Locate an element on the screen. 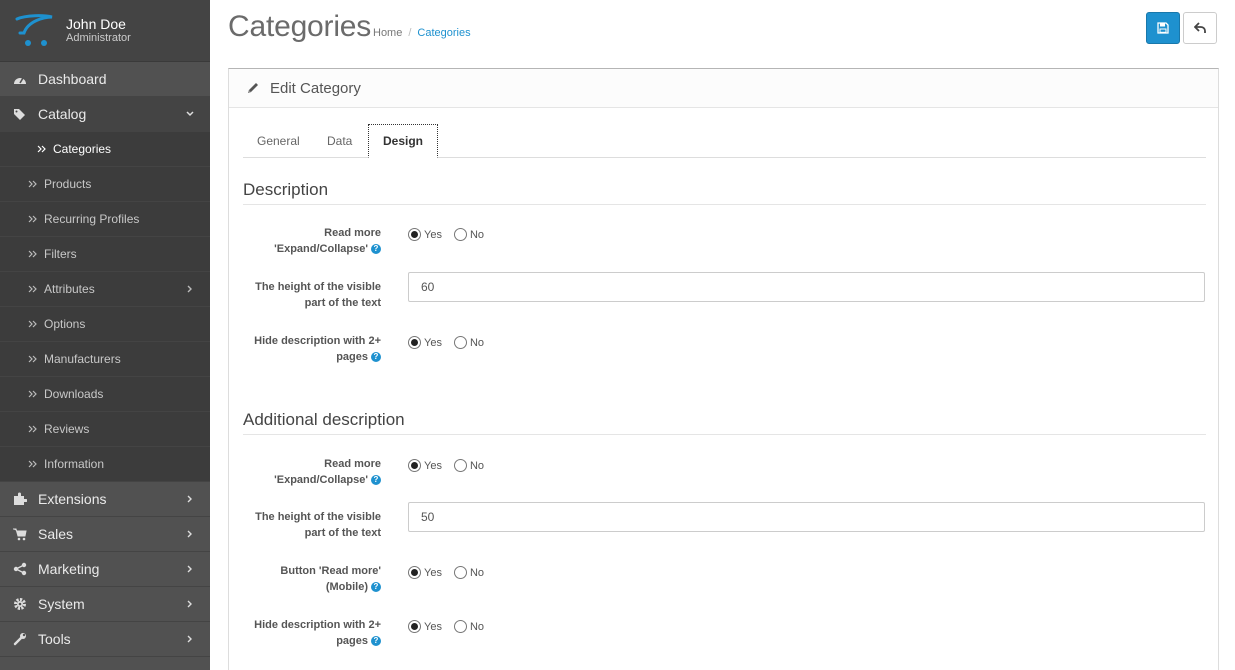 This screenshot has height=670, width=1235. sidebar-item-information: Information is located at coordinates (105, 464).